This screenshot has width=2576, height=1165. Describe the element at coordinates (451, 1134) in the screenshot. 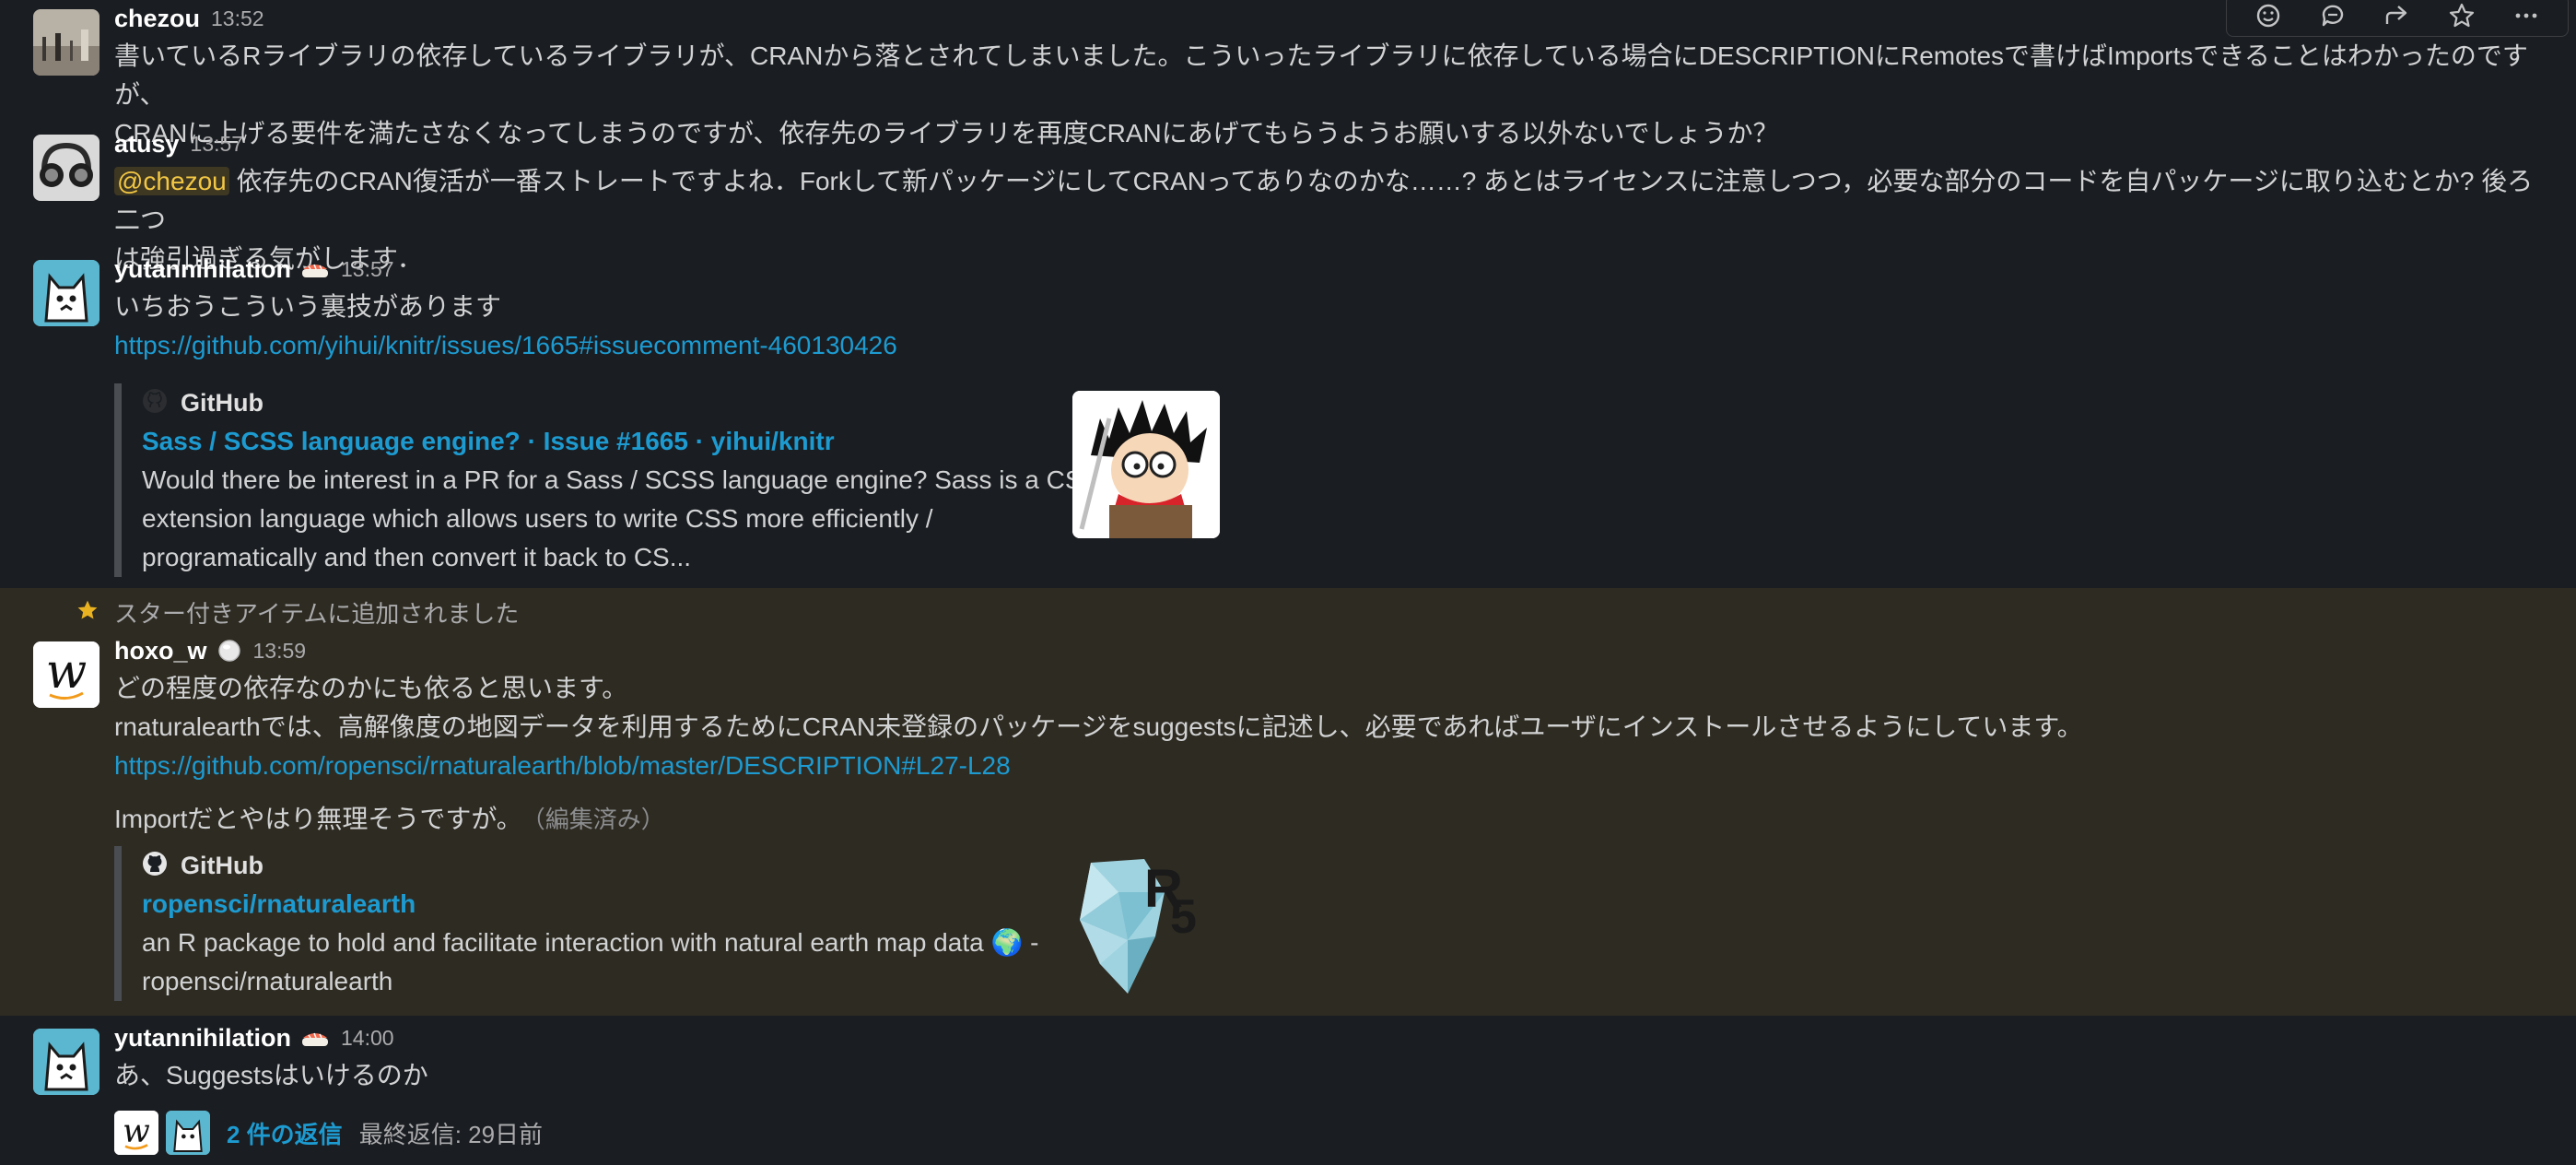

I see `last-reply-time: 最終返信: 29日前` at that location.